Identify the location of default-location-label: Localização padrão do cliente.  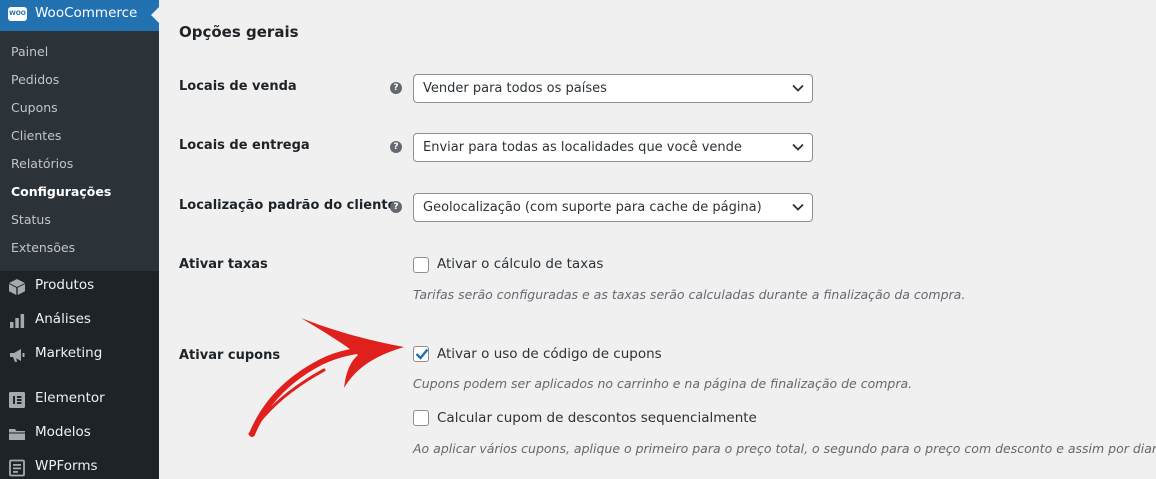
(288, 205).